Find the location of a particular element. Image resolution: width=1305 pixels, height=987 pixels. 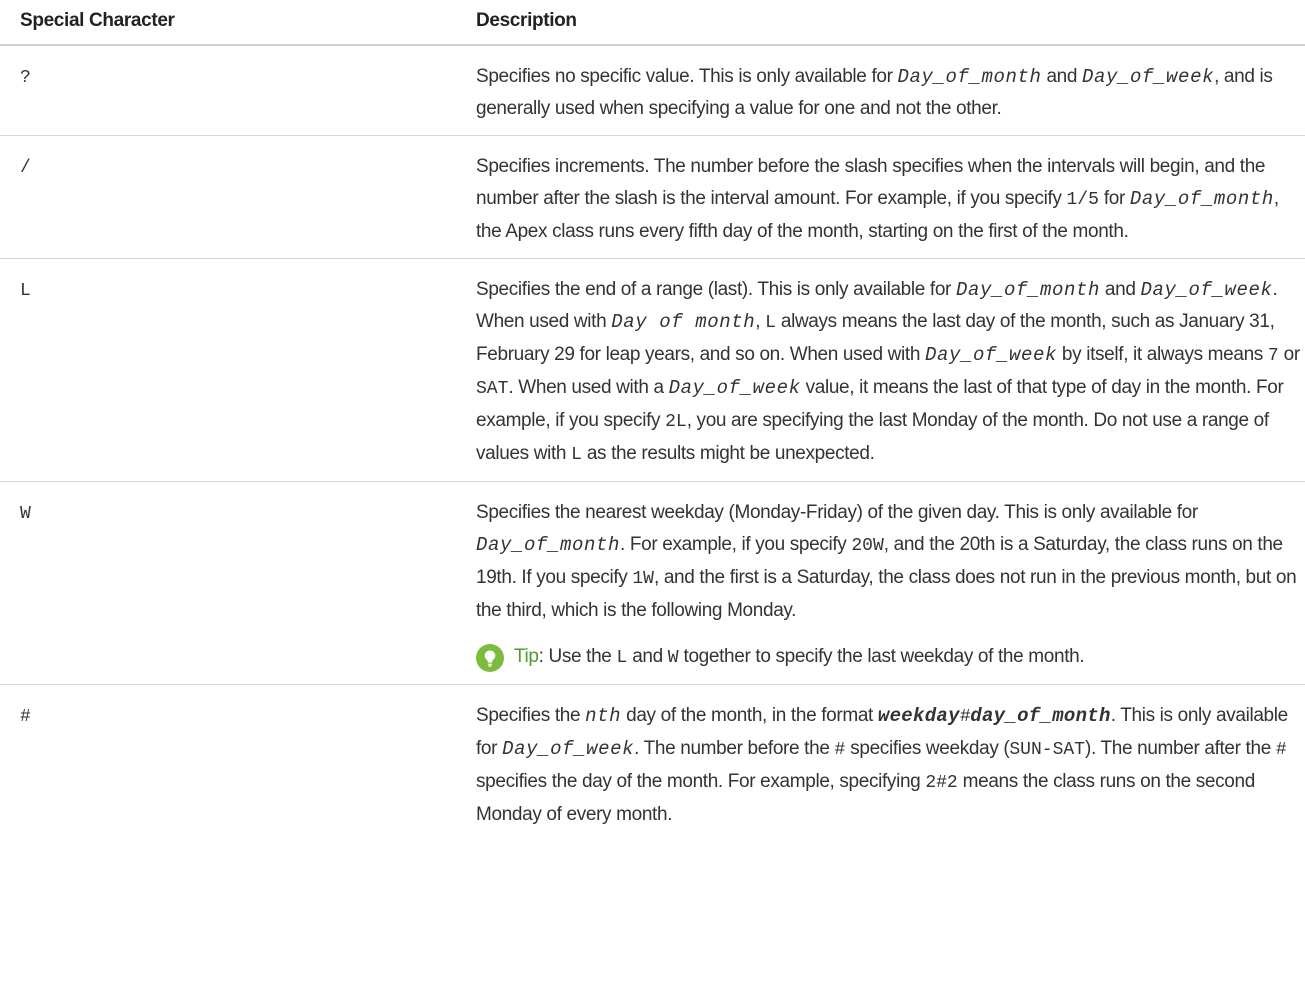

description-text: day of the month, in the format is located at coordinates (749, 715).